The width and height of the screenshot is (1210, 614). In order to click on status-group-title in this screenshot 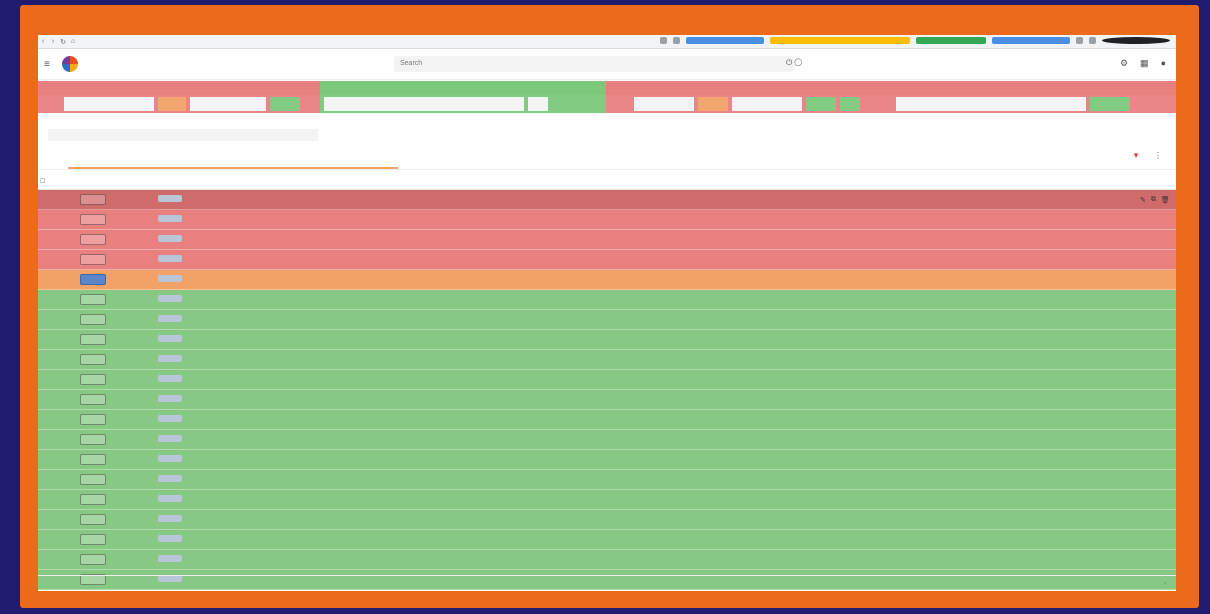, I will do `click(463, 88)`.